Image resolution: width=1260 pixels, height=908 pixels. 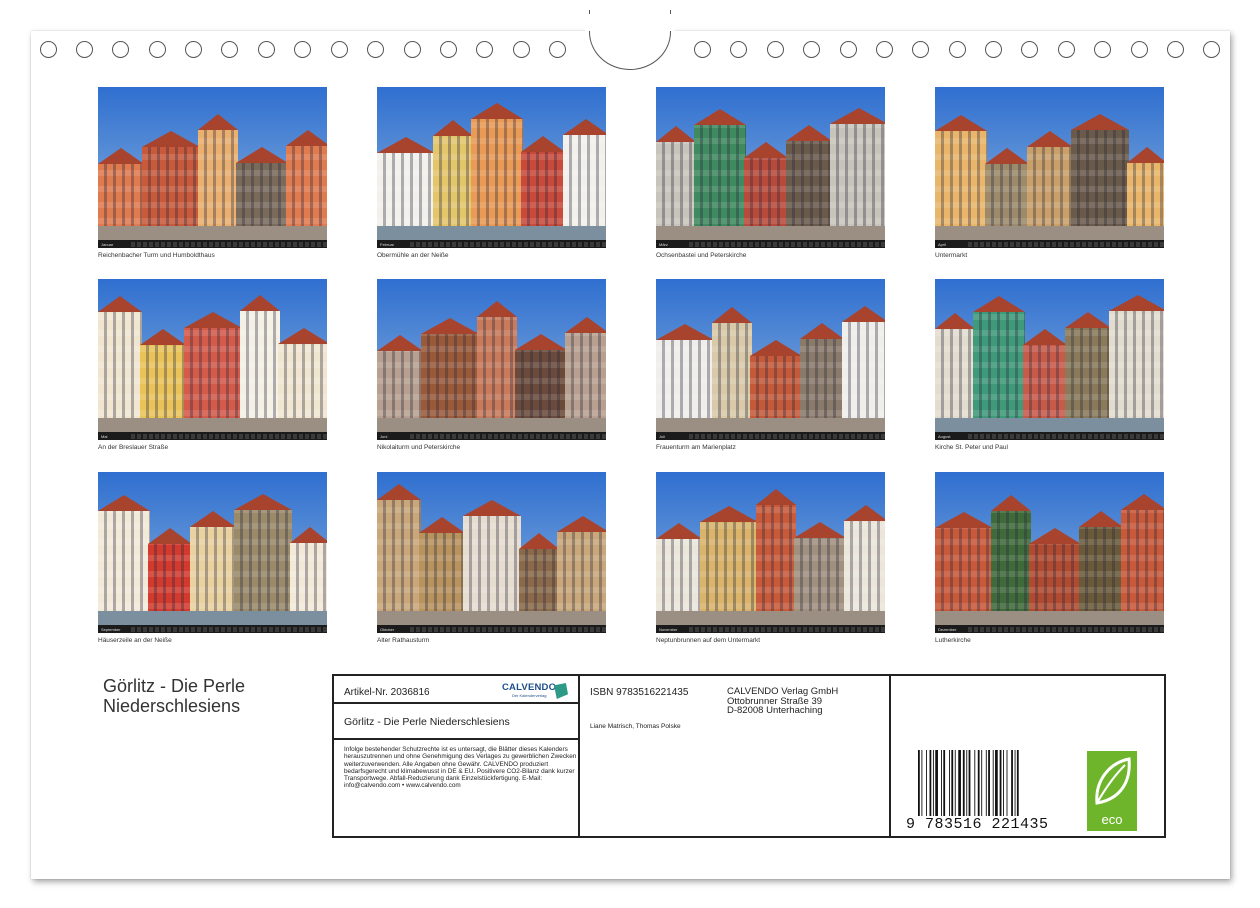 What do you see at coordinates (977, 824) in the screenshot?
I see `barcode-digits: 9 783516 221435` at bounding box center [977, 824].